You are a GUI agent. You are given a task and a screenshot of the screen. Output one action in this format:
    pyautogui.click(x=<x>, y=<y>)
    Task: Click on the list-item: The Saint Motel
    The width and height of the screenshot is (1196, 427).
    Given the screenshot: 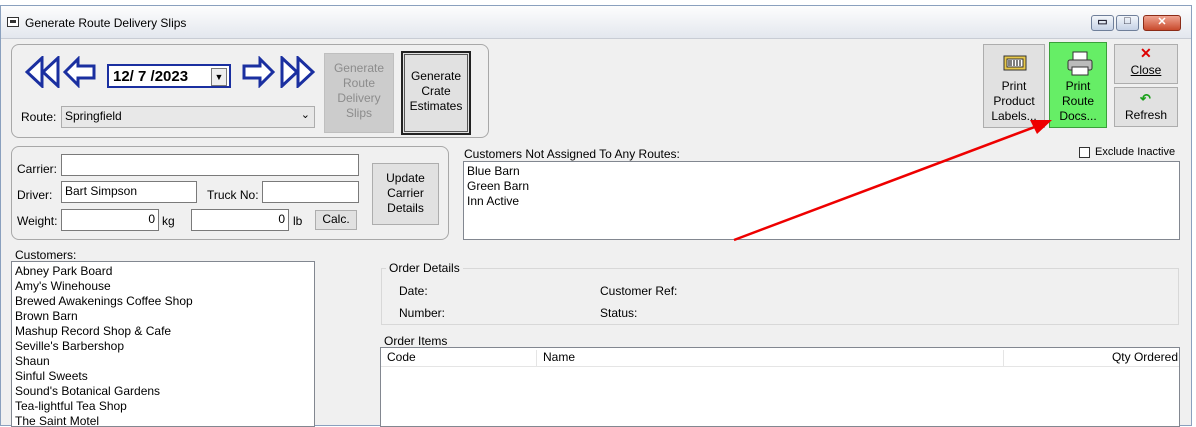 What is the action you would take?
    pyautogui.click(x=163, y=420)
    